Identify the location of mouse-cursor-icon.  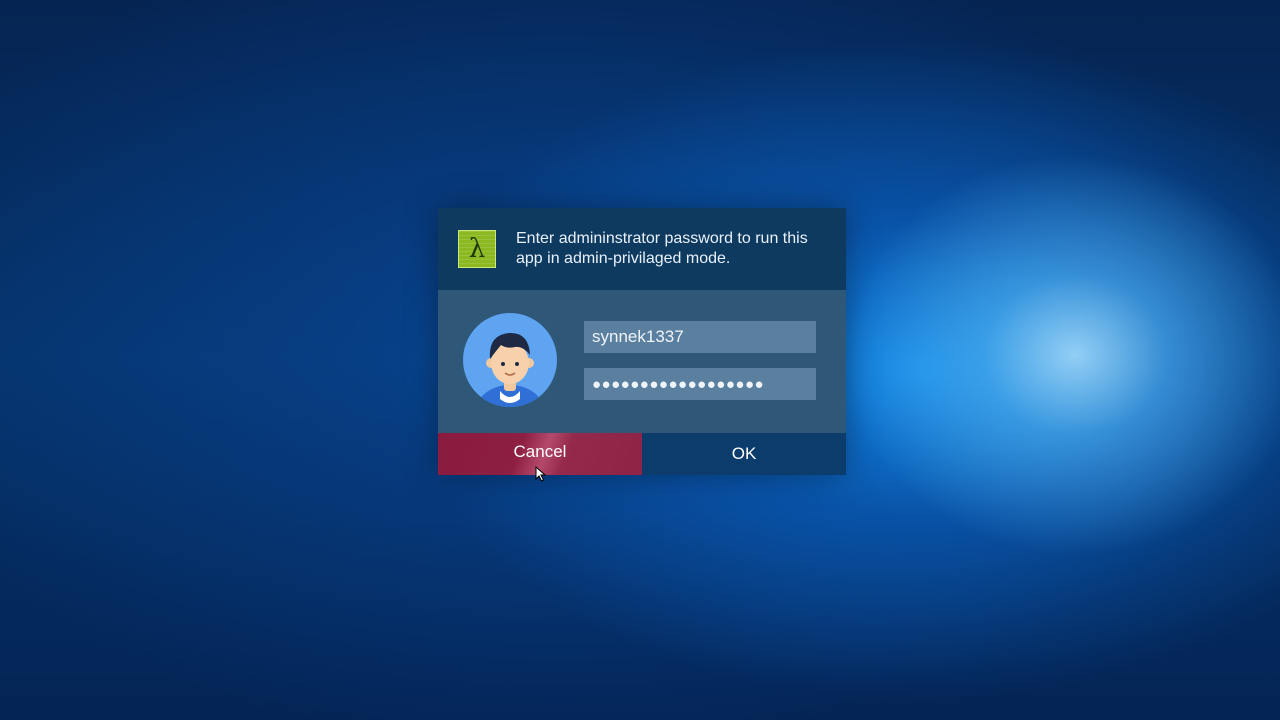
(541, 474).